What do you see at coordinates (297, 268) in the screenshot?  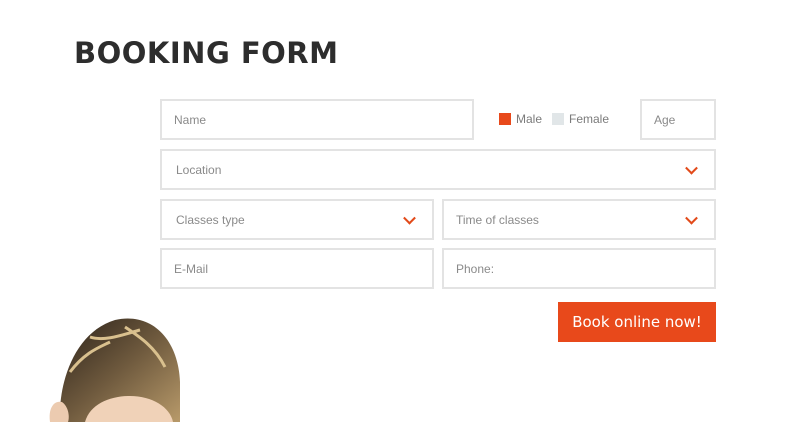 I see `email-field: E-Mail` at bounding box center [297, 268].